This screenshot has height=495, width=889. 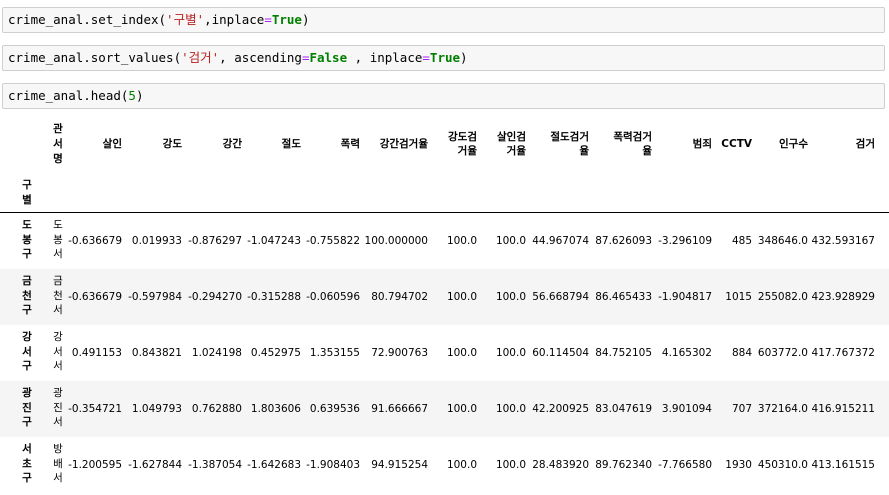 I want to click on index-header: 구별, so click(x=27, y=192).